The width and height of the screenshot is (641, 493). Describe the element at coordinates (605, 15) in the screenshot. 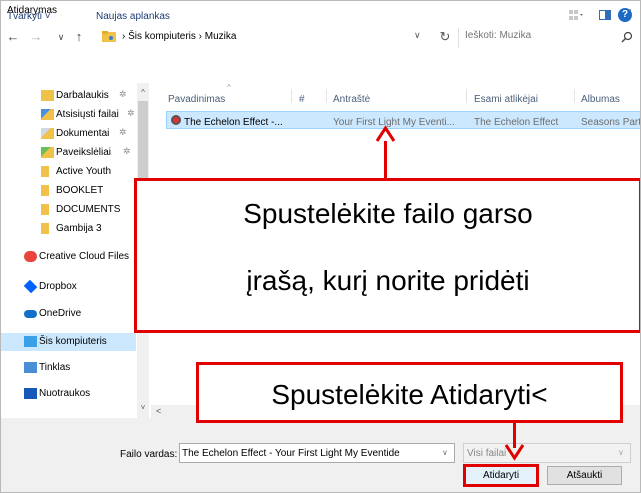

I see `preview-pane-icon` at that location.